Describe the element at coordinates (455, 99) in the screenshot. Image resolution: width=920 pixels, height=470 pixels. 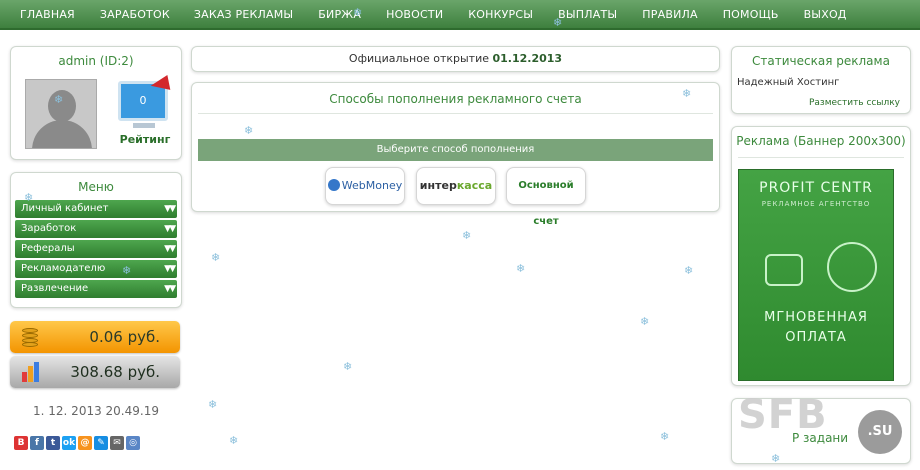
I see `payment-methods-title: Способы пополнения рекламного счета` at that location.